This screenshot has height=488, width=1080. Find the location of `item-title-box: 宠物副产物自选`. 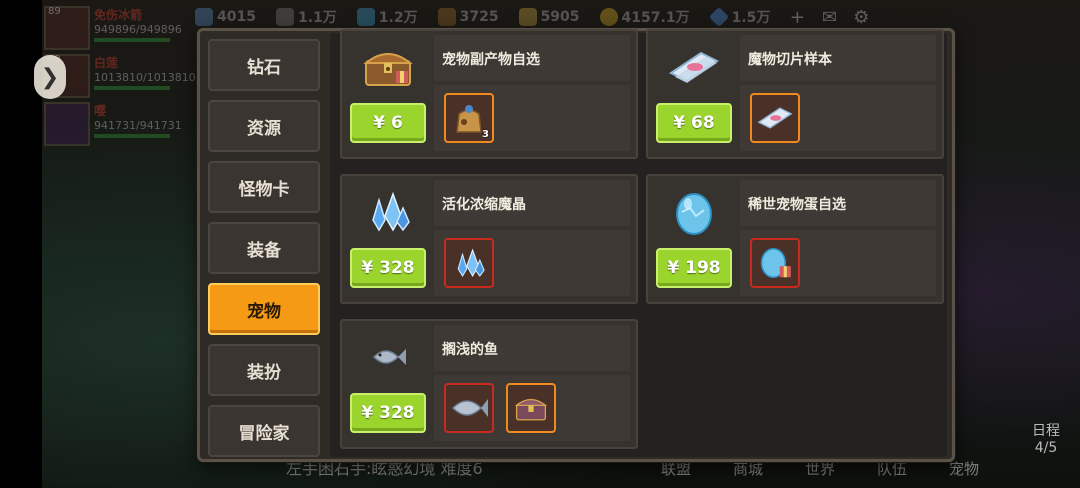

item-title-box: 宠物副产物自选 is located at coordinates (532, 58).